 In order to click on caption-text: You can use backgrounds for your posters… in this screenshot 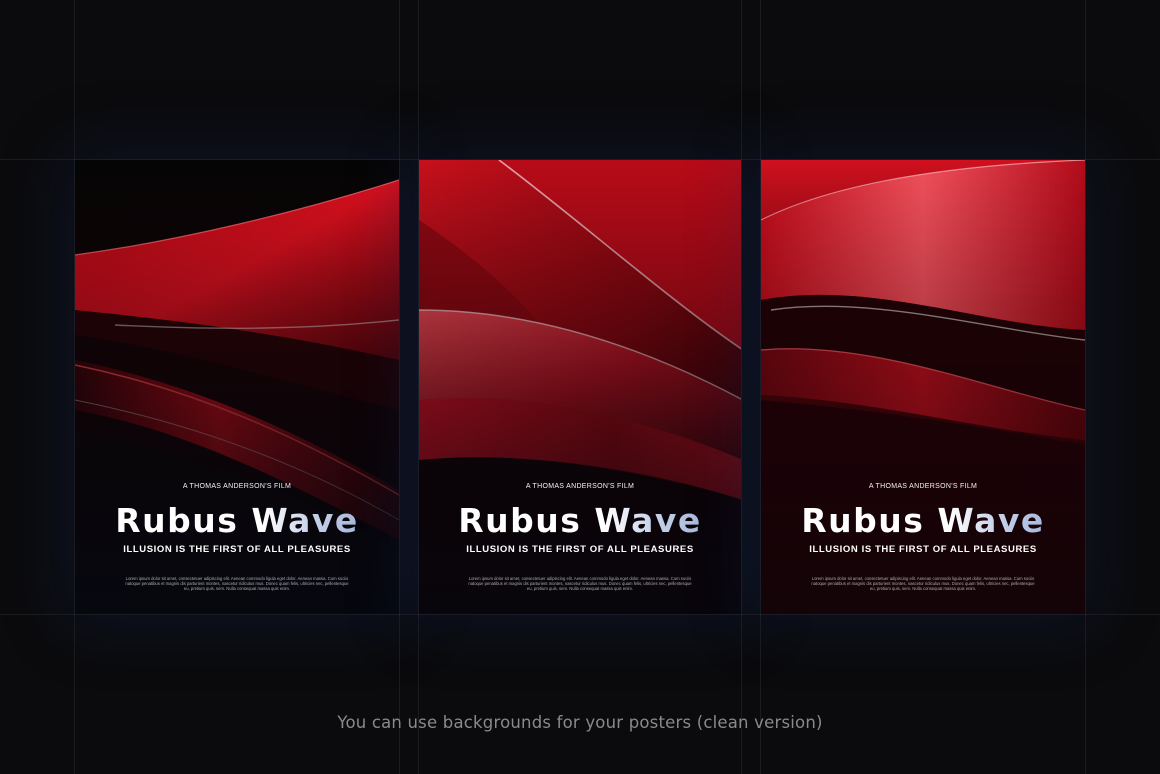, I will do `click(580, 722)`.